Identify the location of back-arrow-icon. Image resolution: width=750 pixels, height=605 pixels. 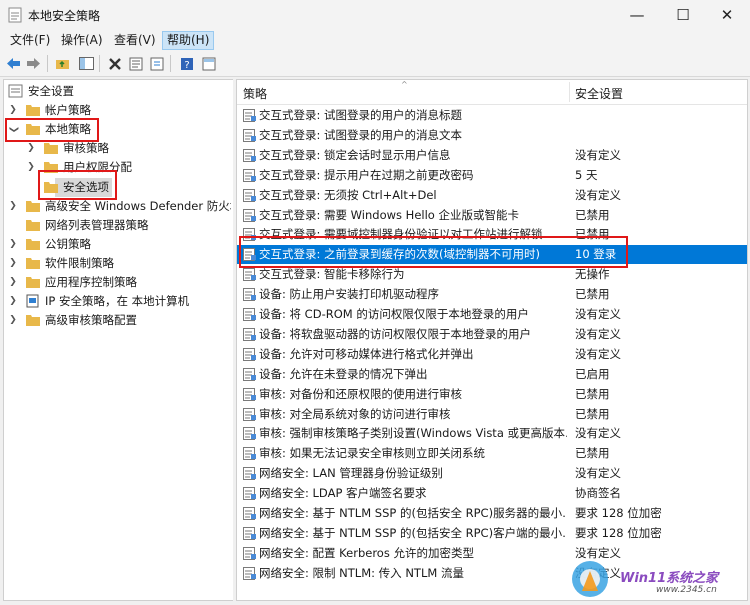
(13, 63).